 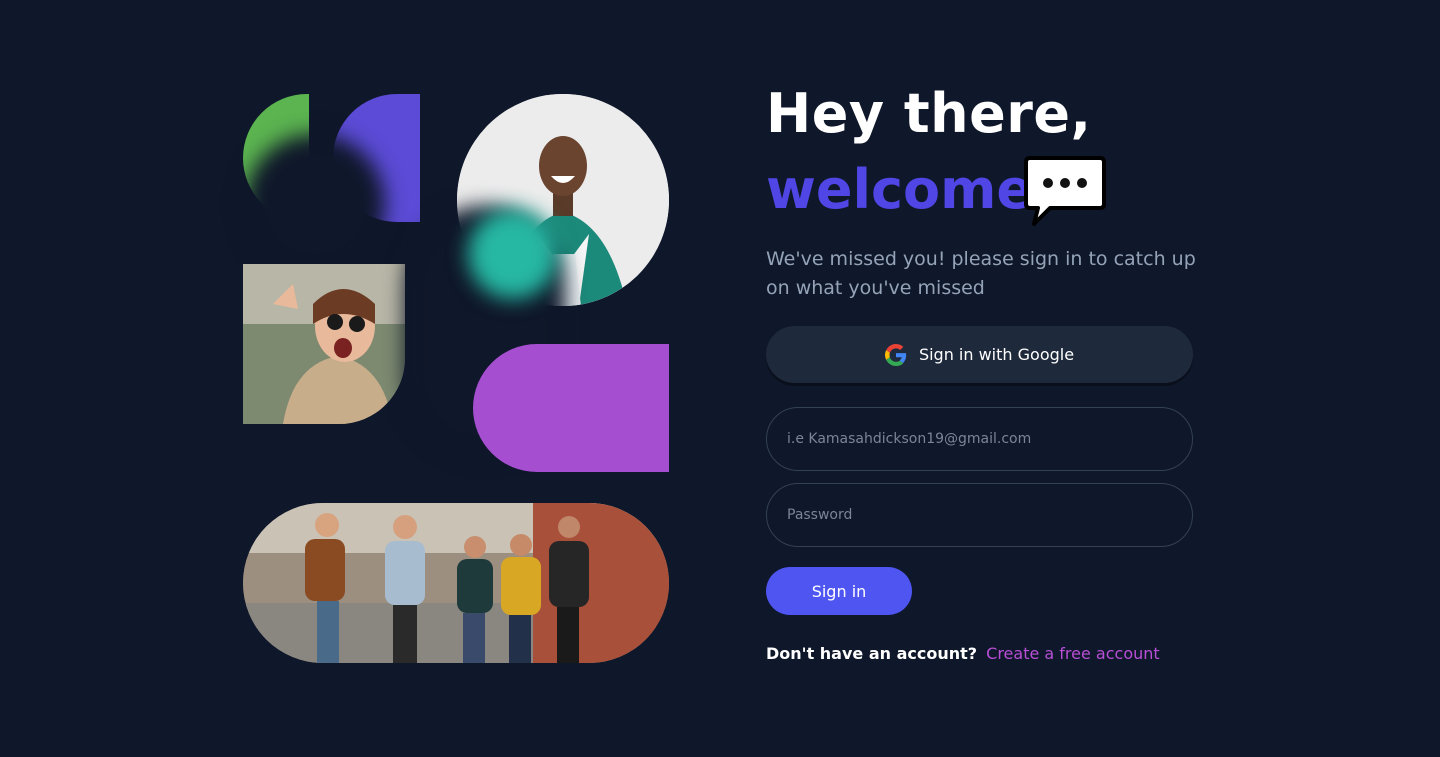 What do you see at coordinates (900, 189) in the screenshot?
I see `heading-welcome: welcome` at bounding box center [900, 189].